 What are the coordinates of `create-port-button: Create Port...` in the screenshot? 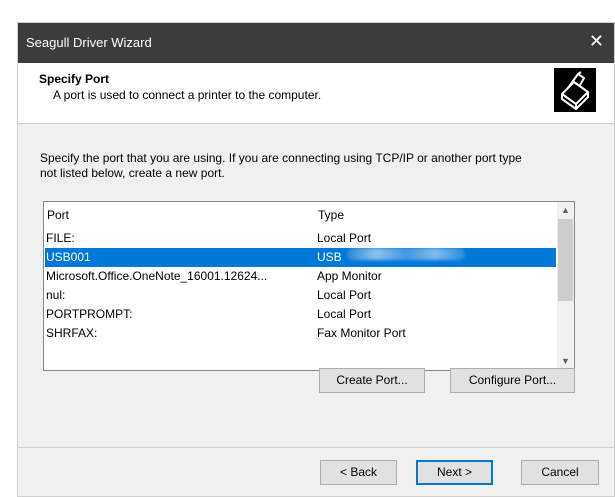 It's located at (372, 380).